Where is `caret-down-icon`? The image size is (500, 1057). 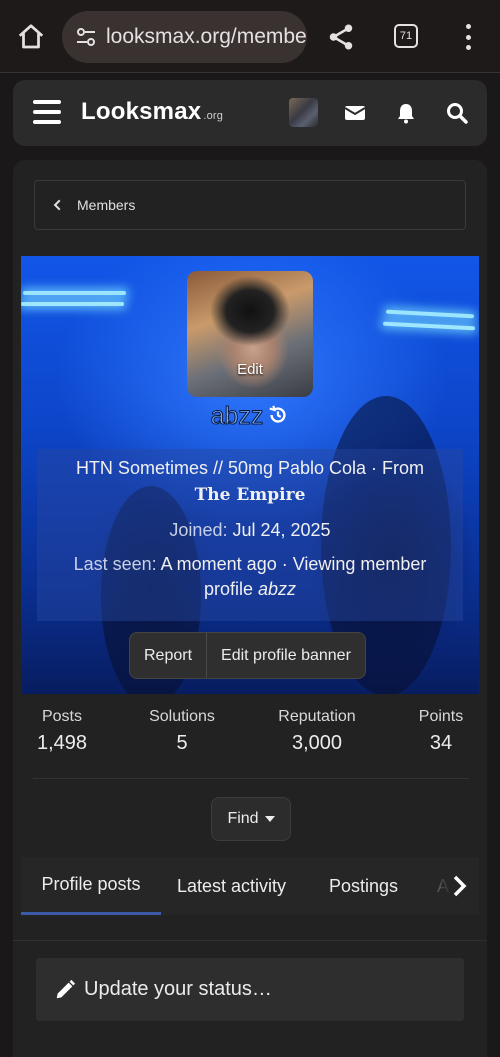 caret-down-icon is located at coordinates (269, 819).